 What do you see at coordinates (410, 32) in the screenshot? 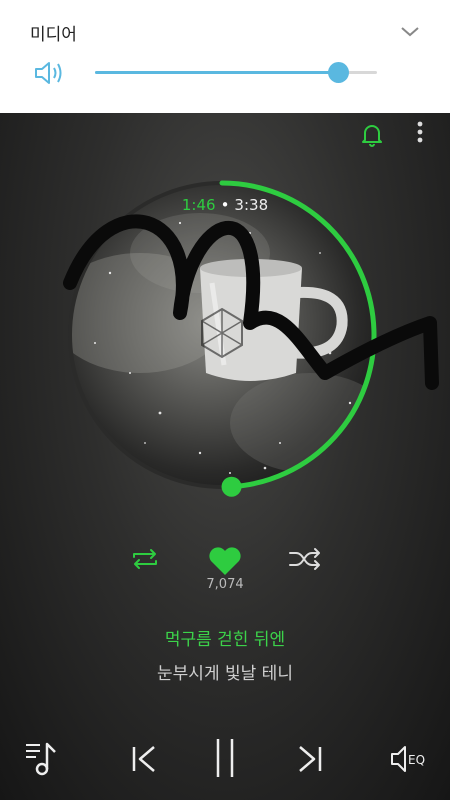
I see `chevron-down-icon` at bounding box center [410, 32].